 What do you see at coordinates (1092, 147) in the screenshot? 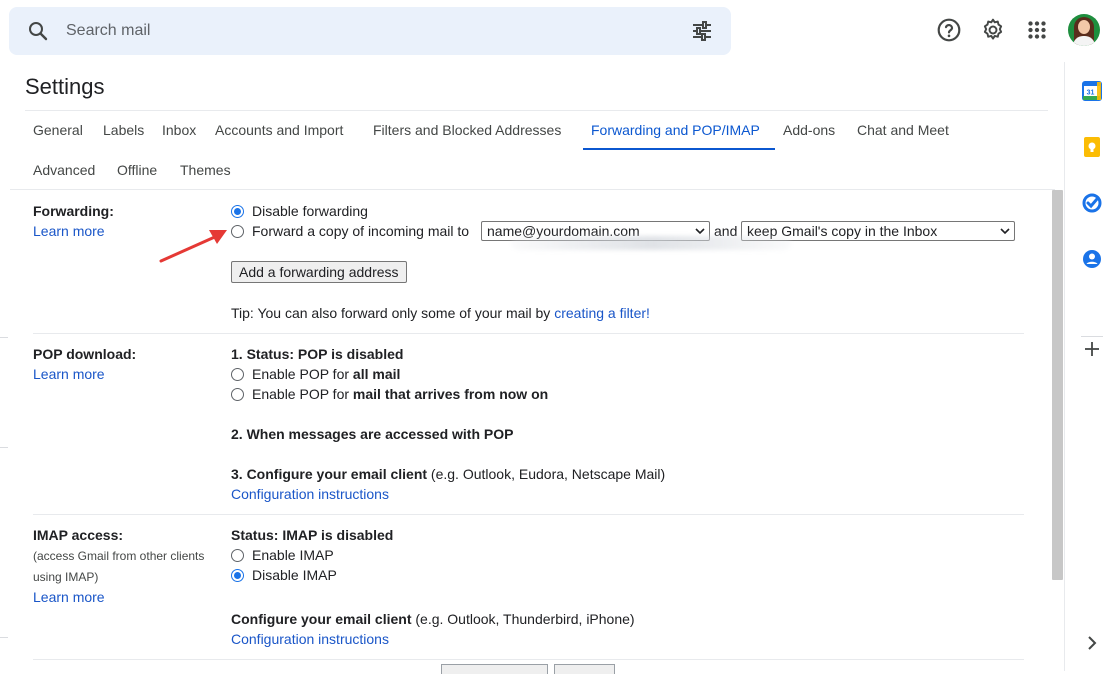
I see `keep-icon` at bounding box center [1092, 147].